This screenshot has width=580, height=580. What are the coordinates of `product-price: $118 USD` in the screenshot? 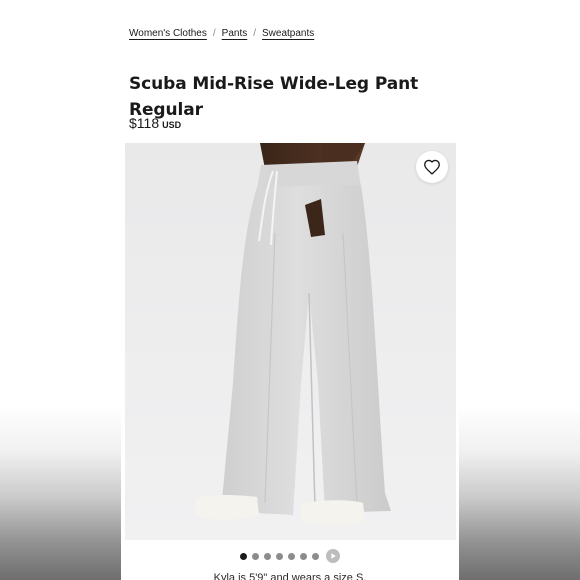 It's located at (155, 123).